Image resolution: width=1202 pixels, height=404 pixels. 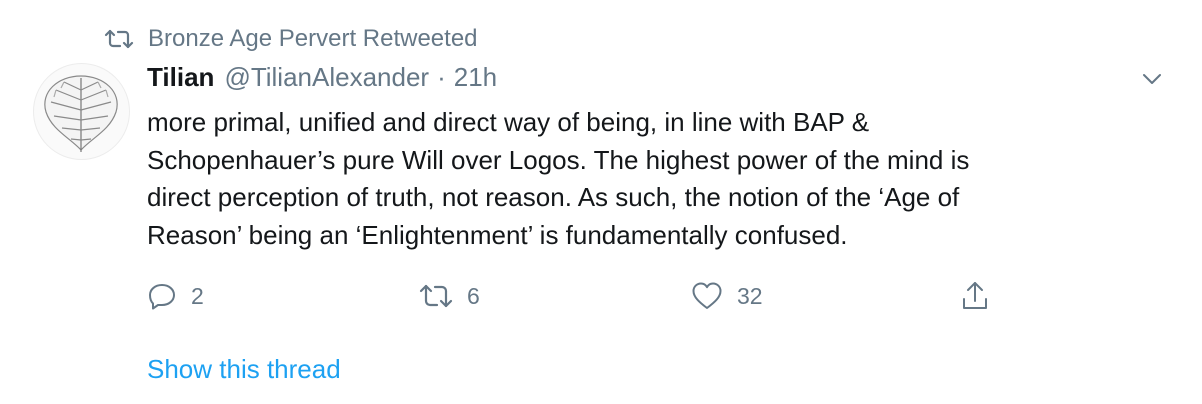 I want to click on share-button, so click(x=975, y=296).